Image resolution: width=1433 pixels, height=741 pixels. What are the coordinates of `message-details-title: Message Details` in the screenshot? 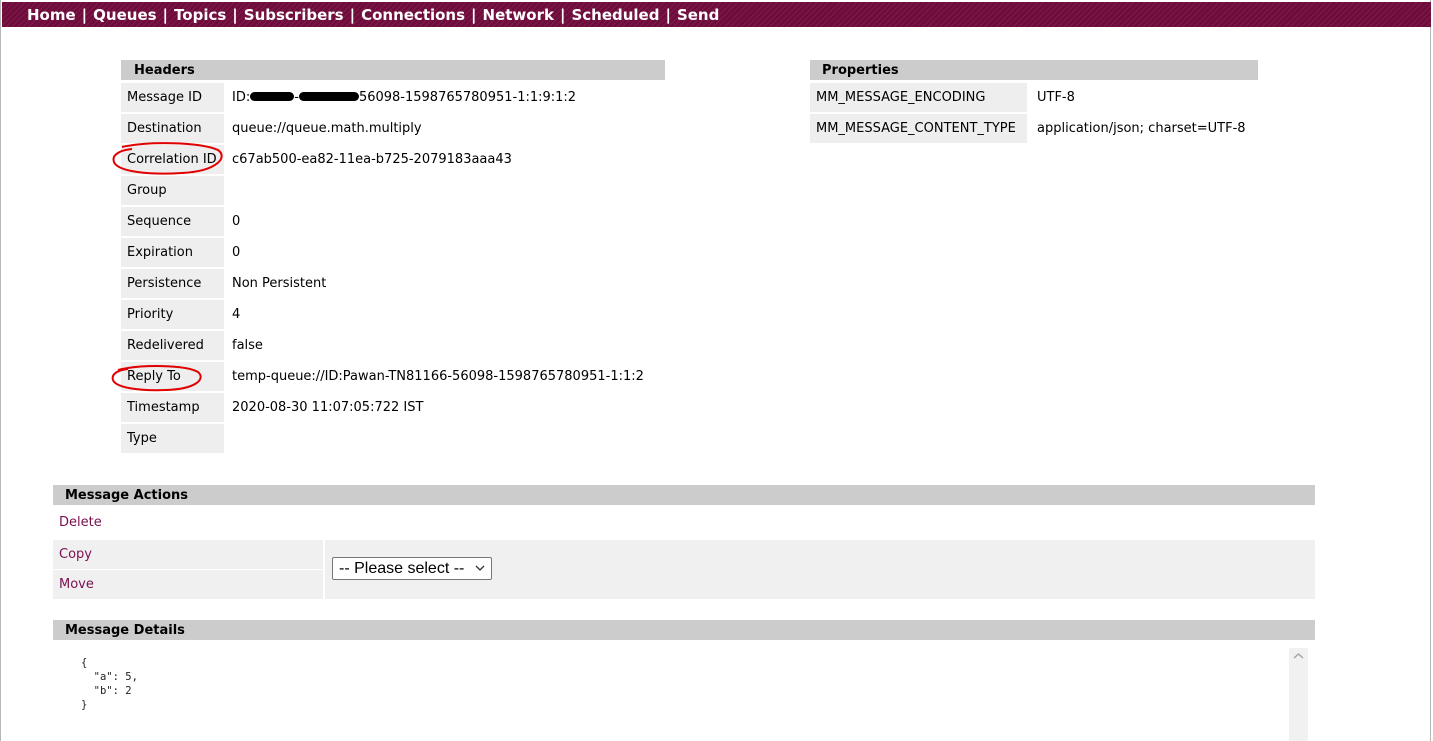 It's located at (684, 630).